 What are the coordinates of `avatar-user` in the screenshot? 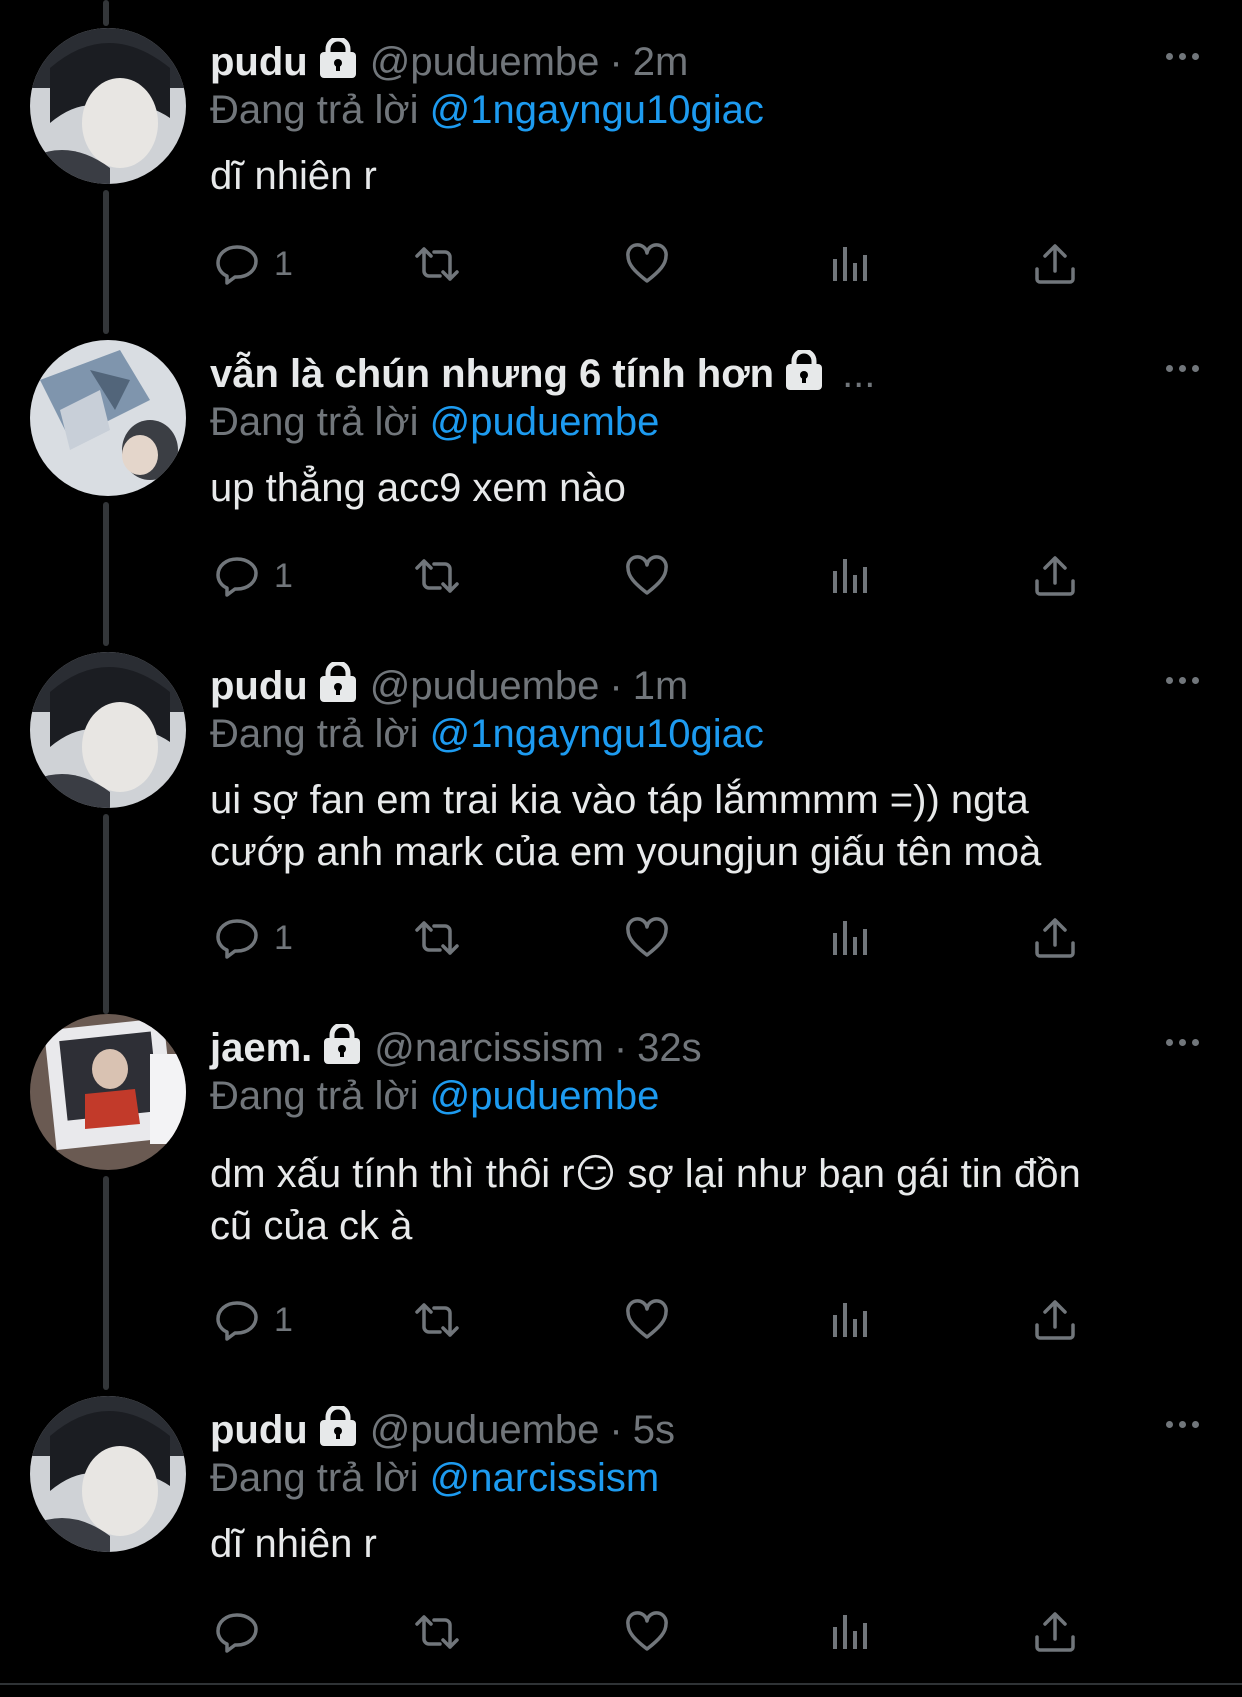 It's located at (108, 418).